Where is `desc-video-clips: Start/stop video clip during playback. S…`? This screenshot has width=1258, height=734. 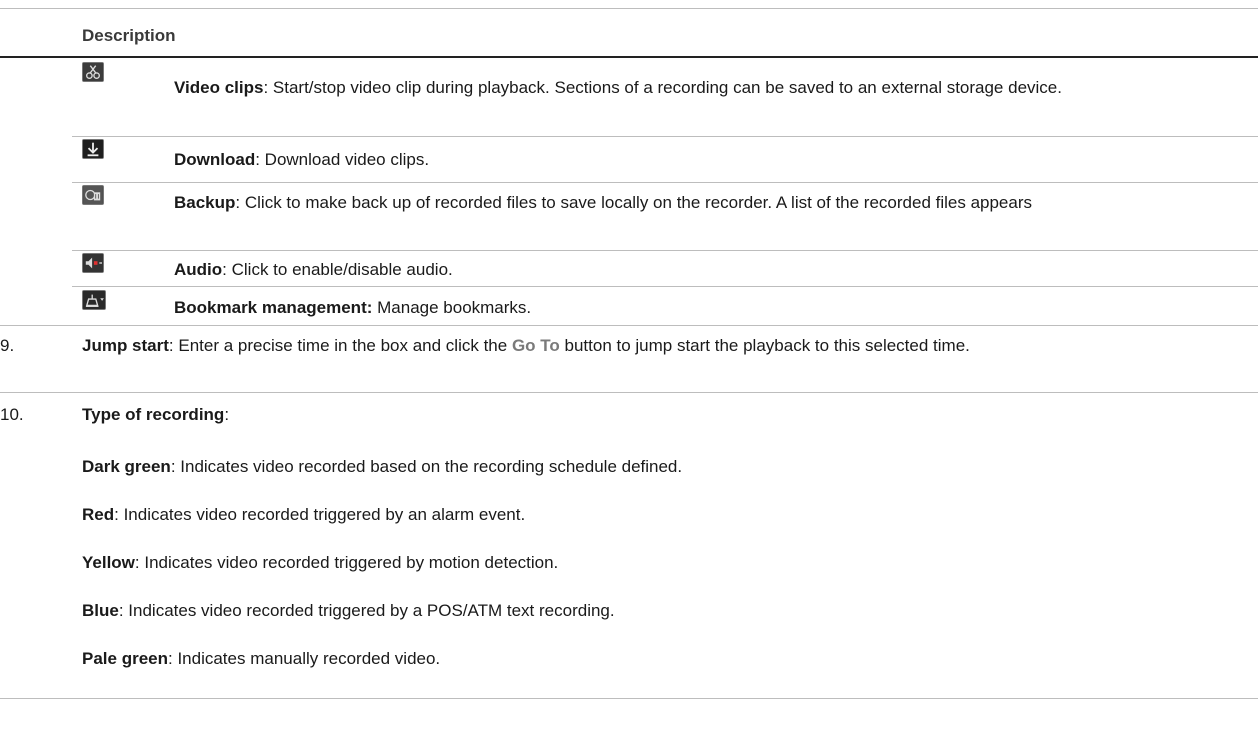
desc-video-clips: Start/stop video clip during playback. S… is located at coordinates (667, 87).